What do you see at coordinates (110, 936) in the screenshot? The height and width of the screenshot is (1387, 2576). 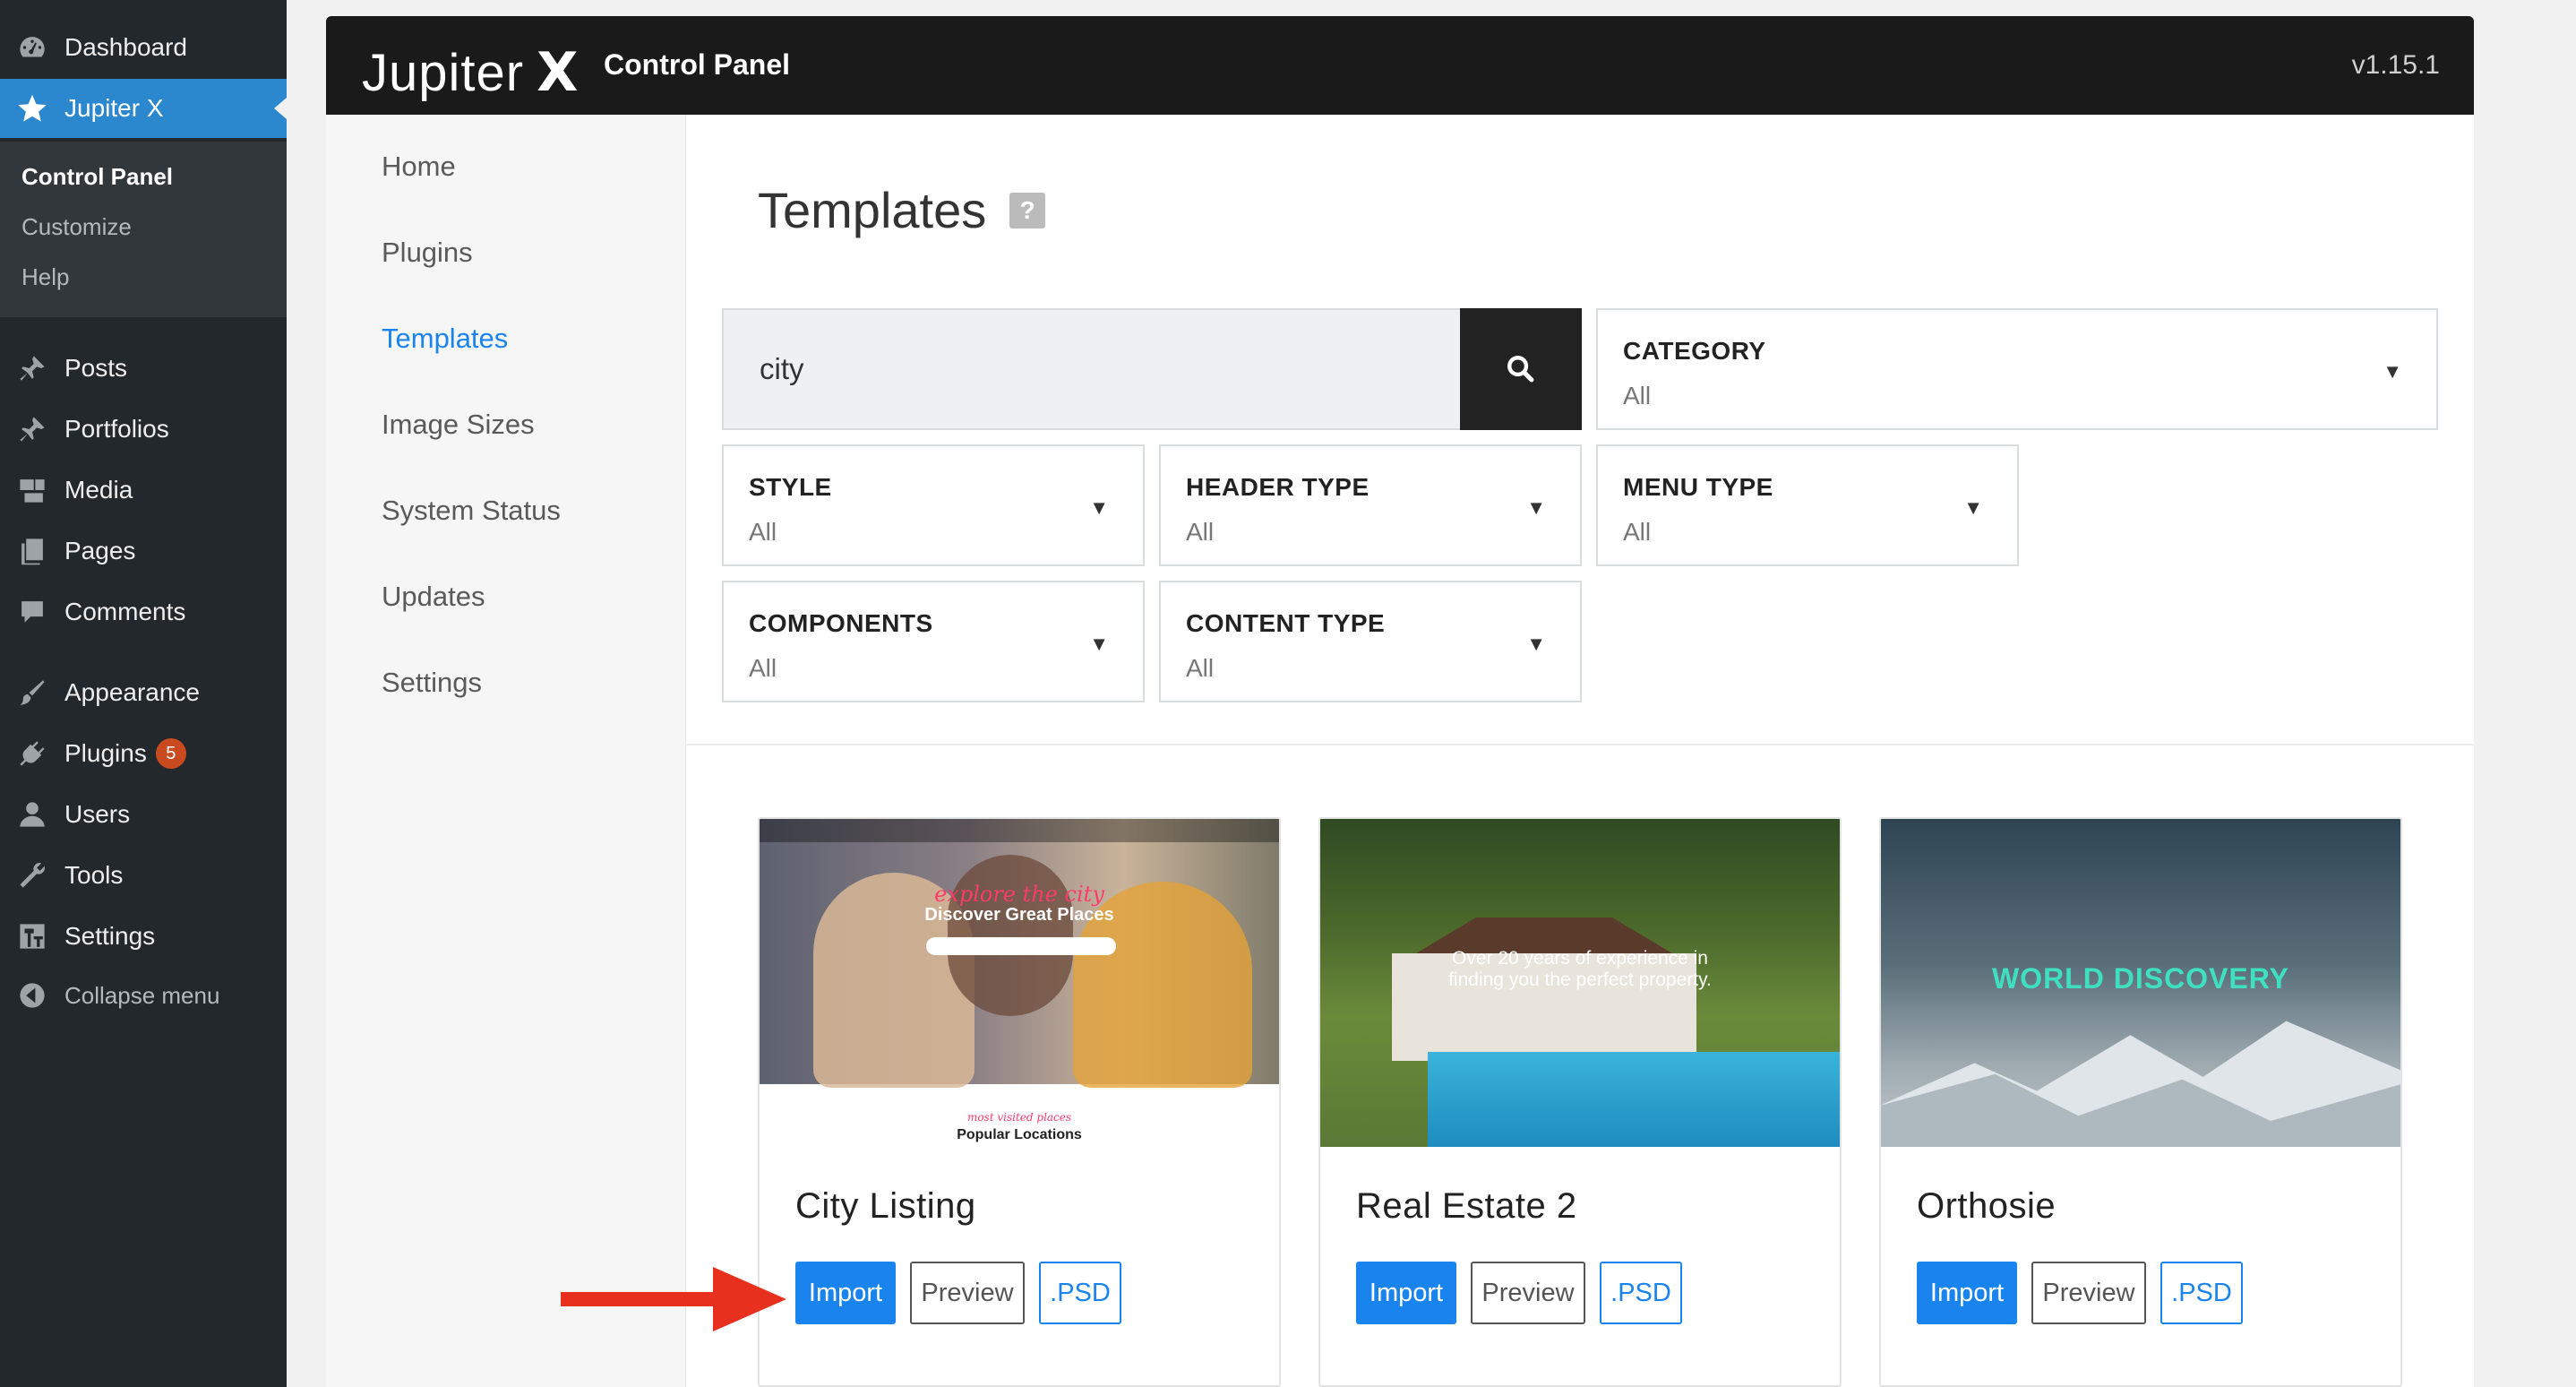 I see `menu-settings-label: Settings` at bounding box center [110, 936].